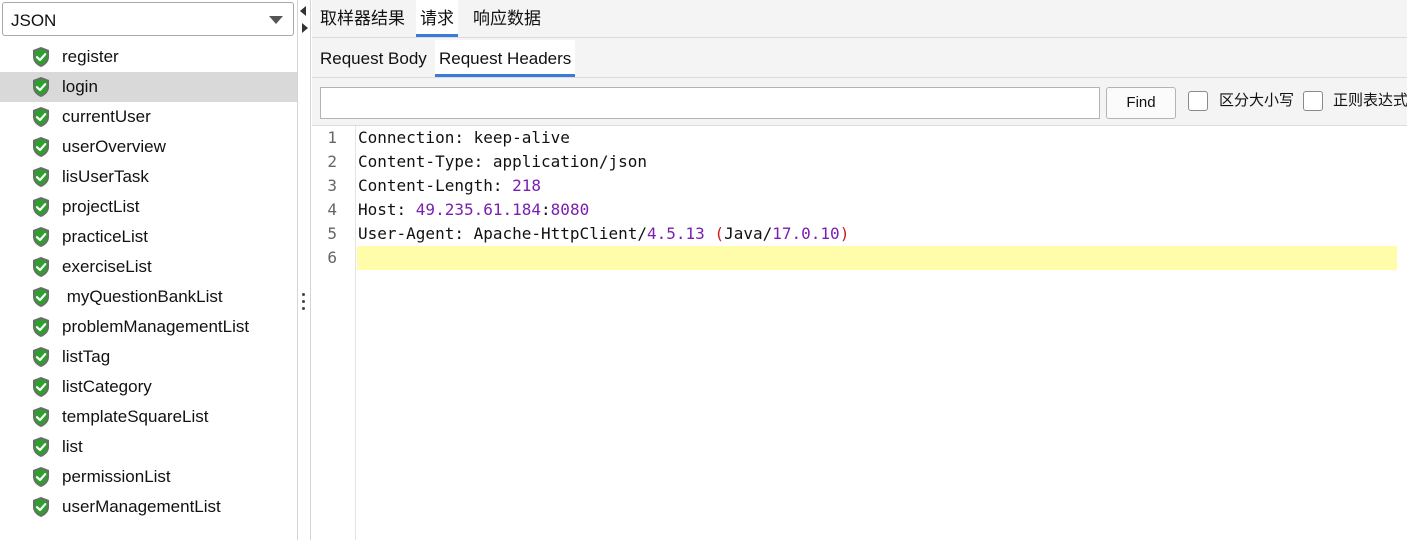 The width and height of the screenshot is (1407, 540). What do you see at coordinates (148, 87) in the screenshot?
I see `tree-item: login` at bounding box center [148, 87].